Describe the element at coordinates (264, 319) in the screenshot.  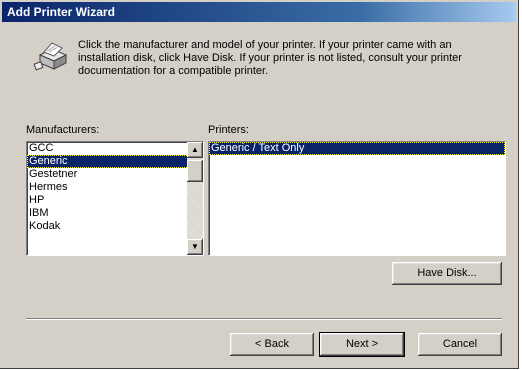
I see `separator-highlight` at that location.